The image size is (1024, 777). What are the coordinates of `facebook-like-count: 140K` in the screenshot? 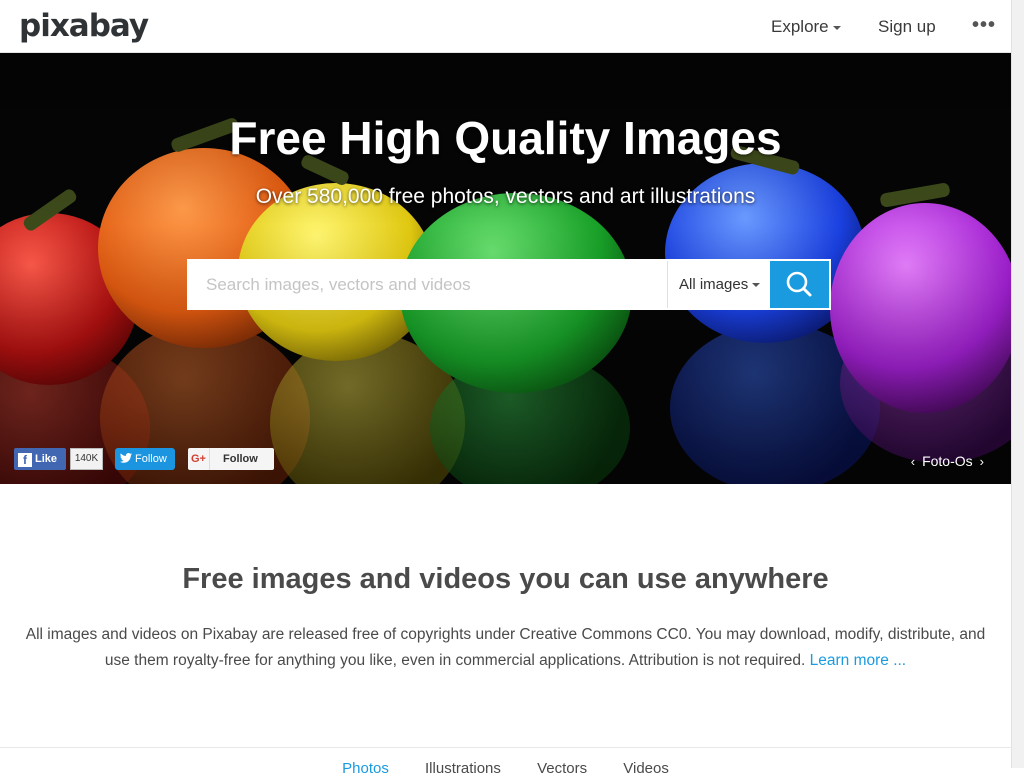 It's located at (86, 459).